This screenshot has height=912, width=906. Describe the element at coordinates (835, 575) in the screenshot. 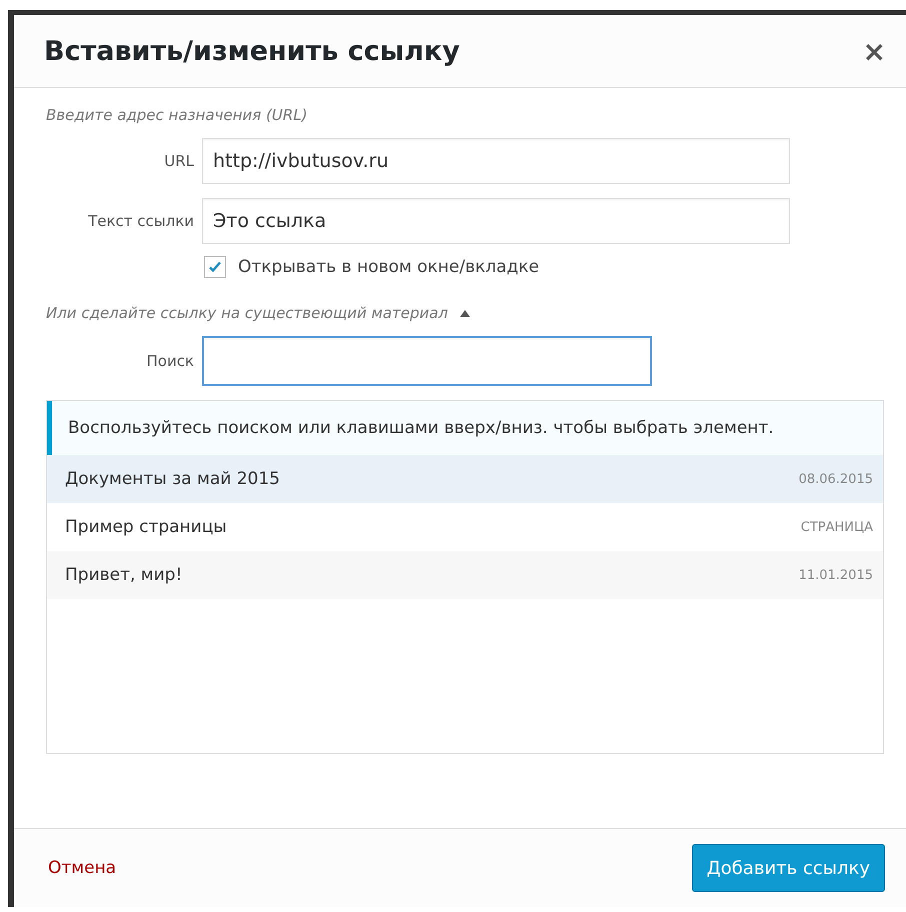

I see `result-meta: 11.01.2015` at that location.